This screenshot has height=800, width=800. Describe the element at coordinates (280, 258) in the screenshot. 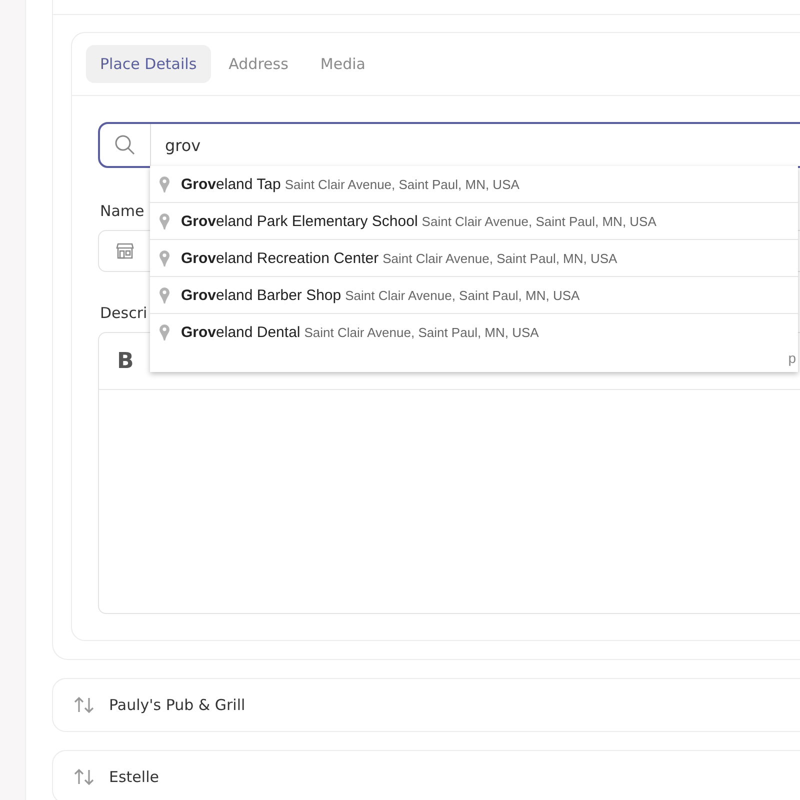

I see `suggestion-name: Groveland Recreation Center` at that location.